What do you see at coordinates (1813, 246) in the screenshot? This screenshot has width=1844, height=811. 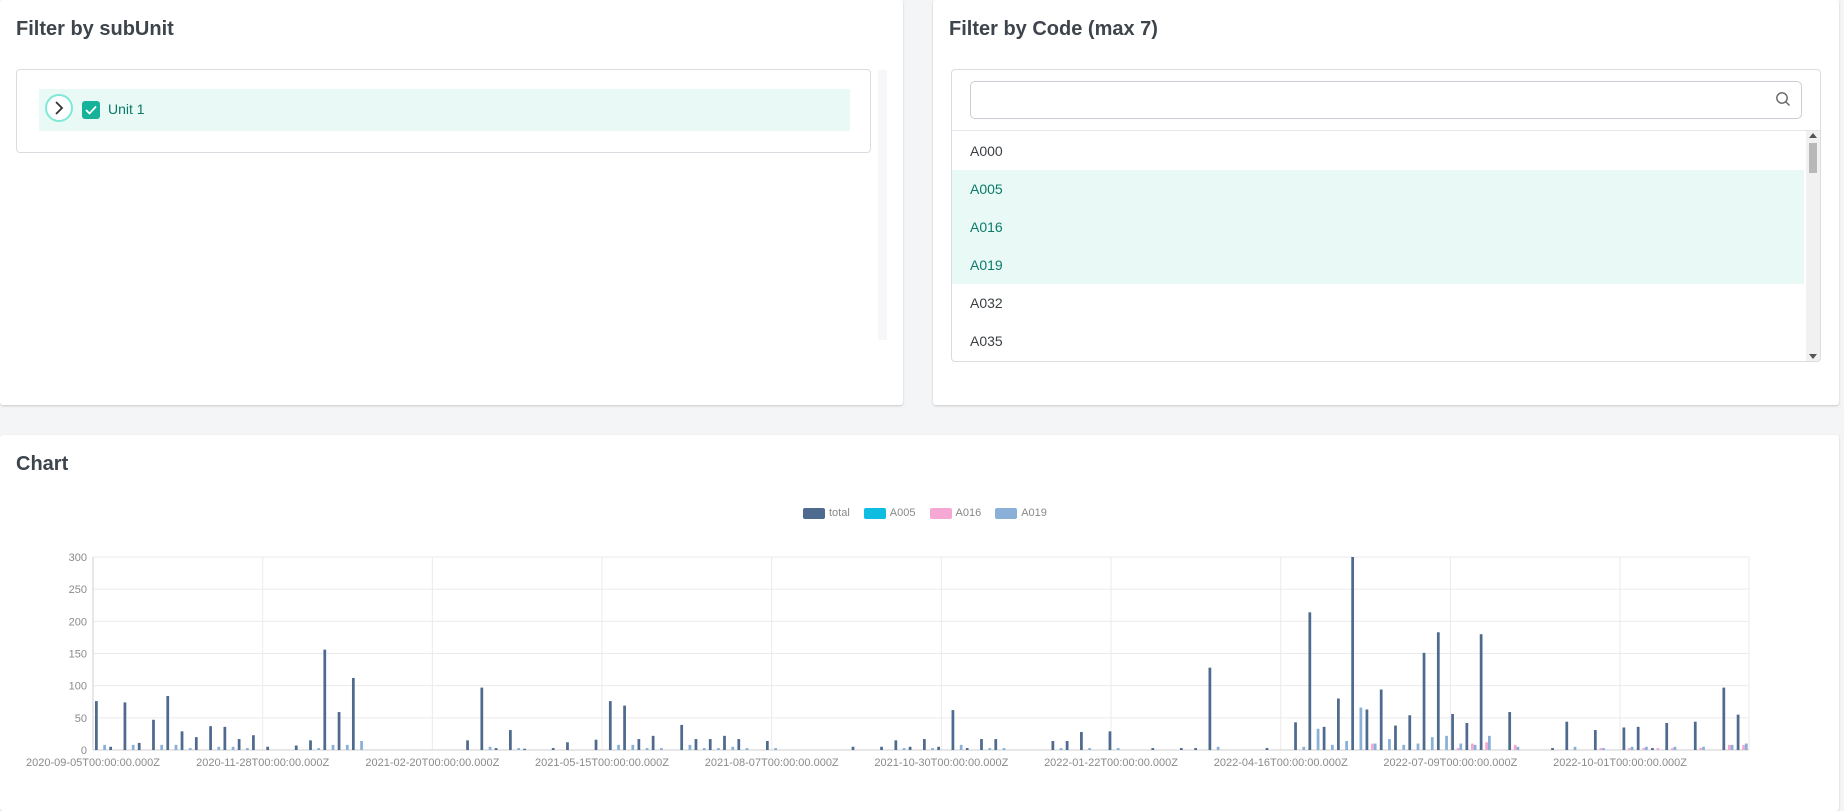 I see `code-list-scrollbar` at bounding box center [1813, 246].